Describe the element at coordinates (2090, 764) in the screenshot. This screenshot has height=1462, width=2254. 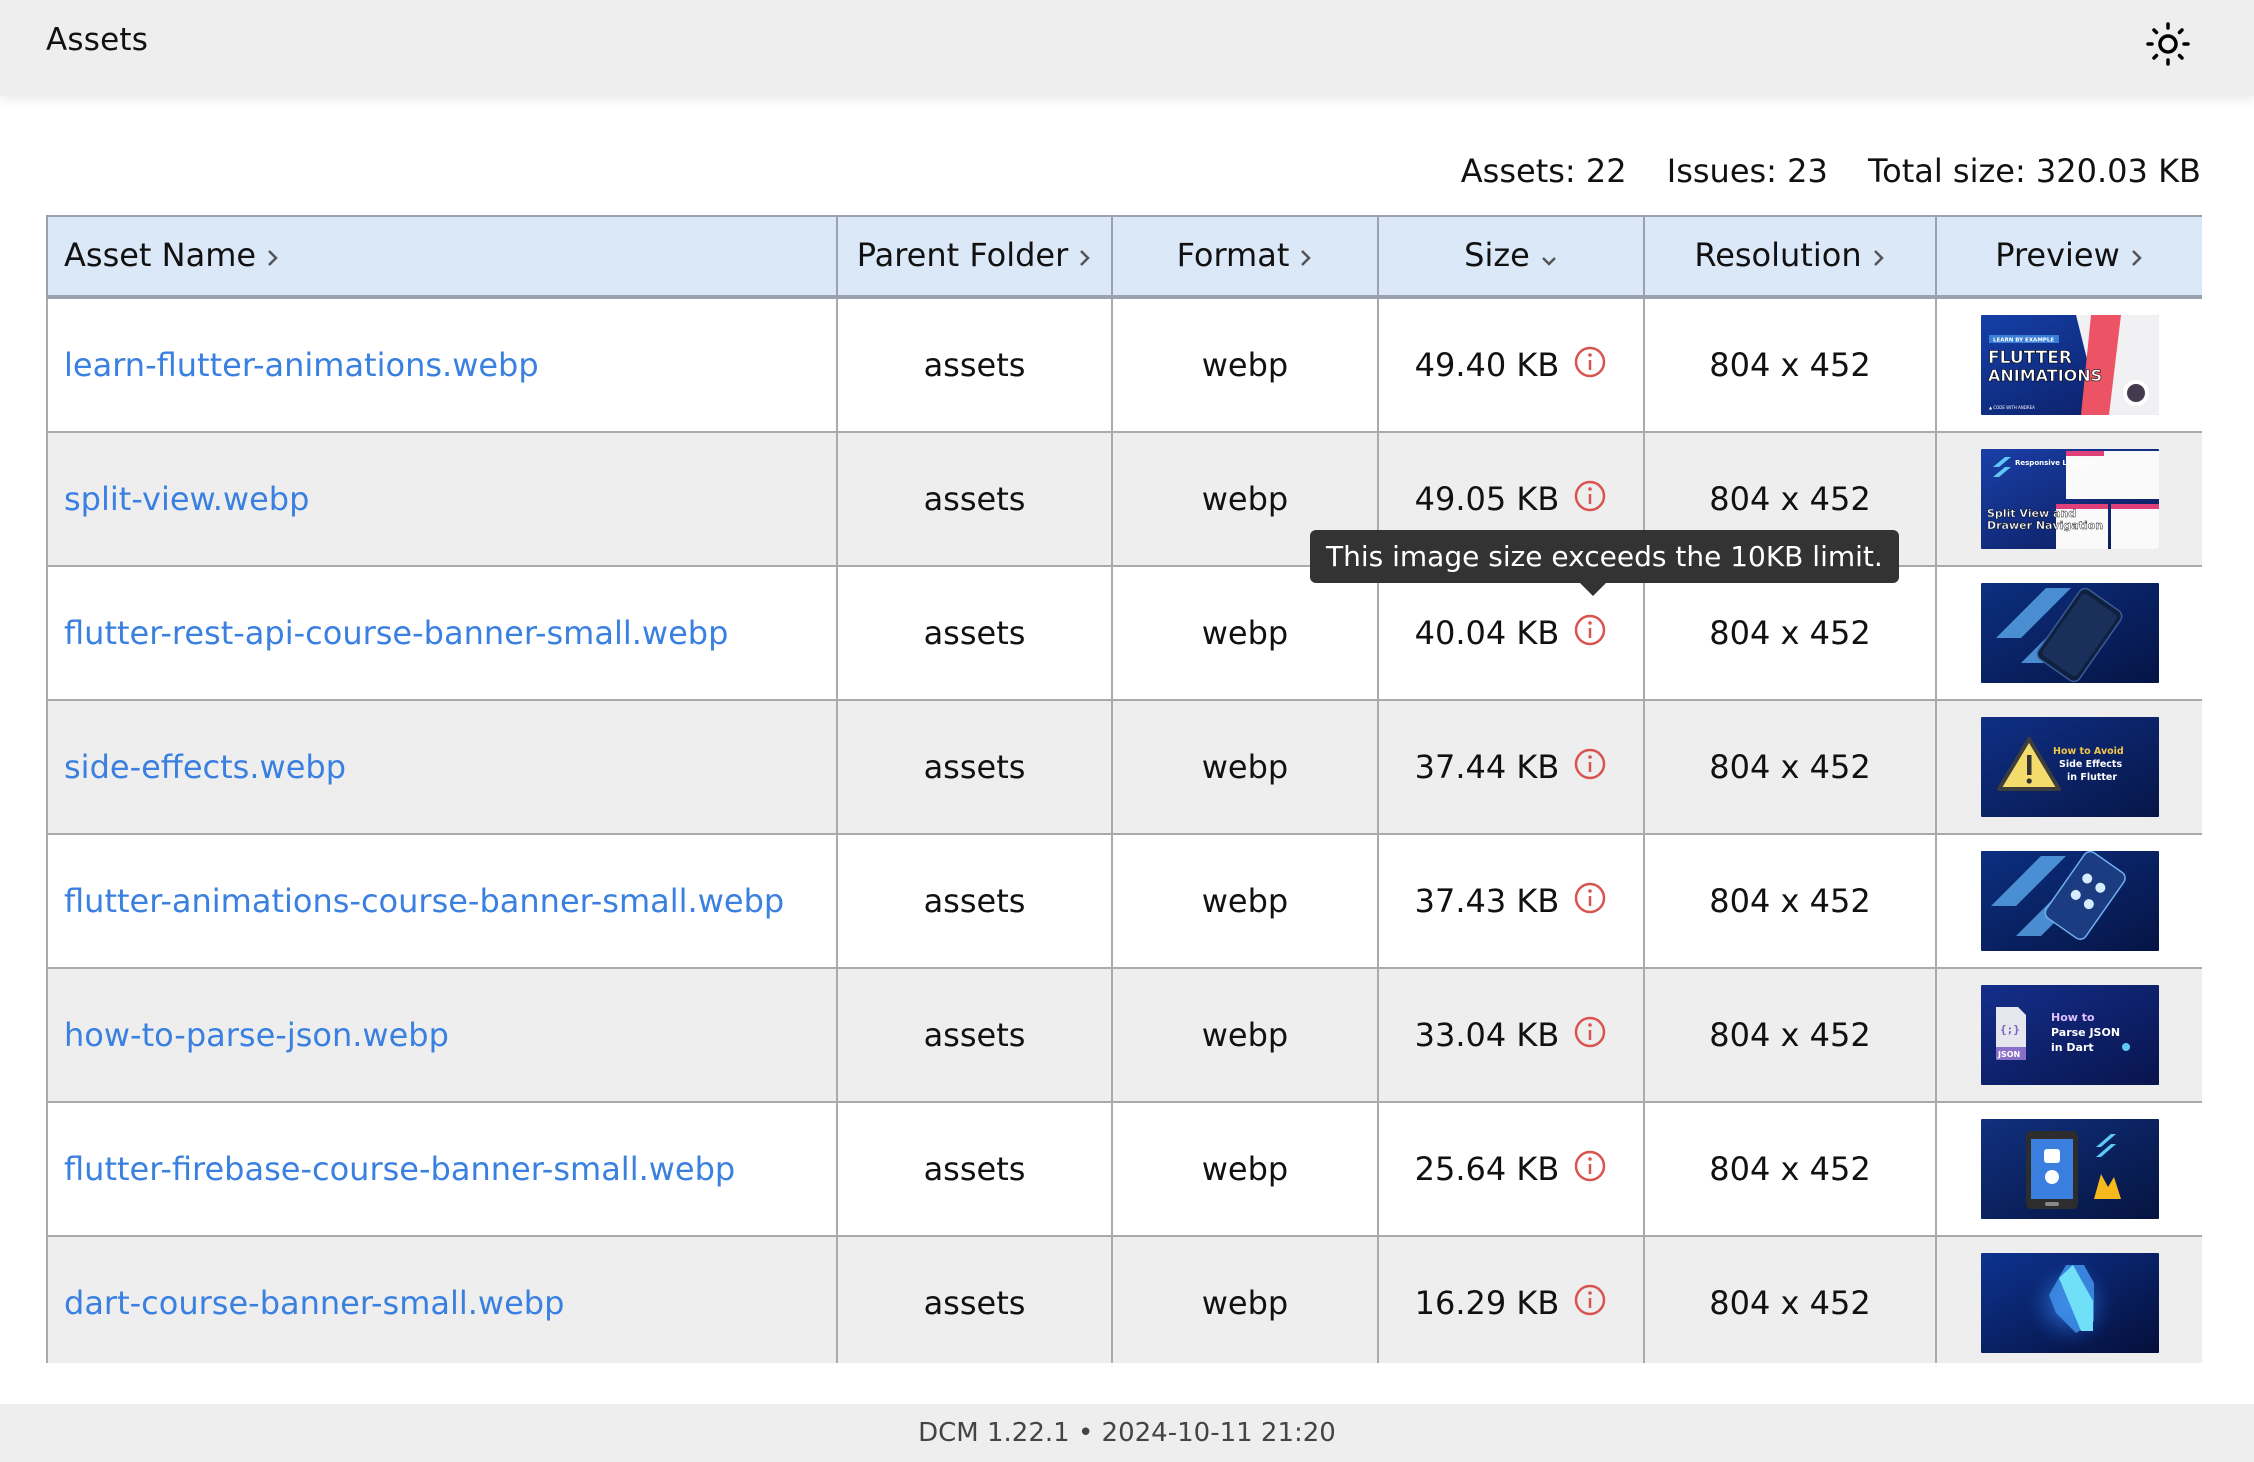
I see `svg-text: Side Effects` at that location.